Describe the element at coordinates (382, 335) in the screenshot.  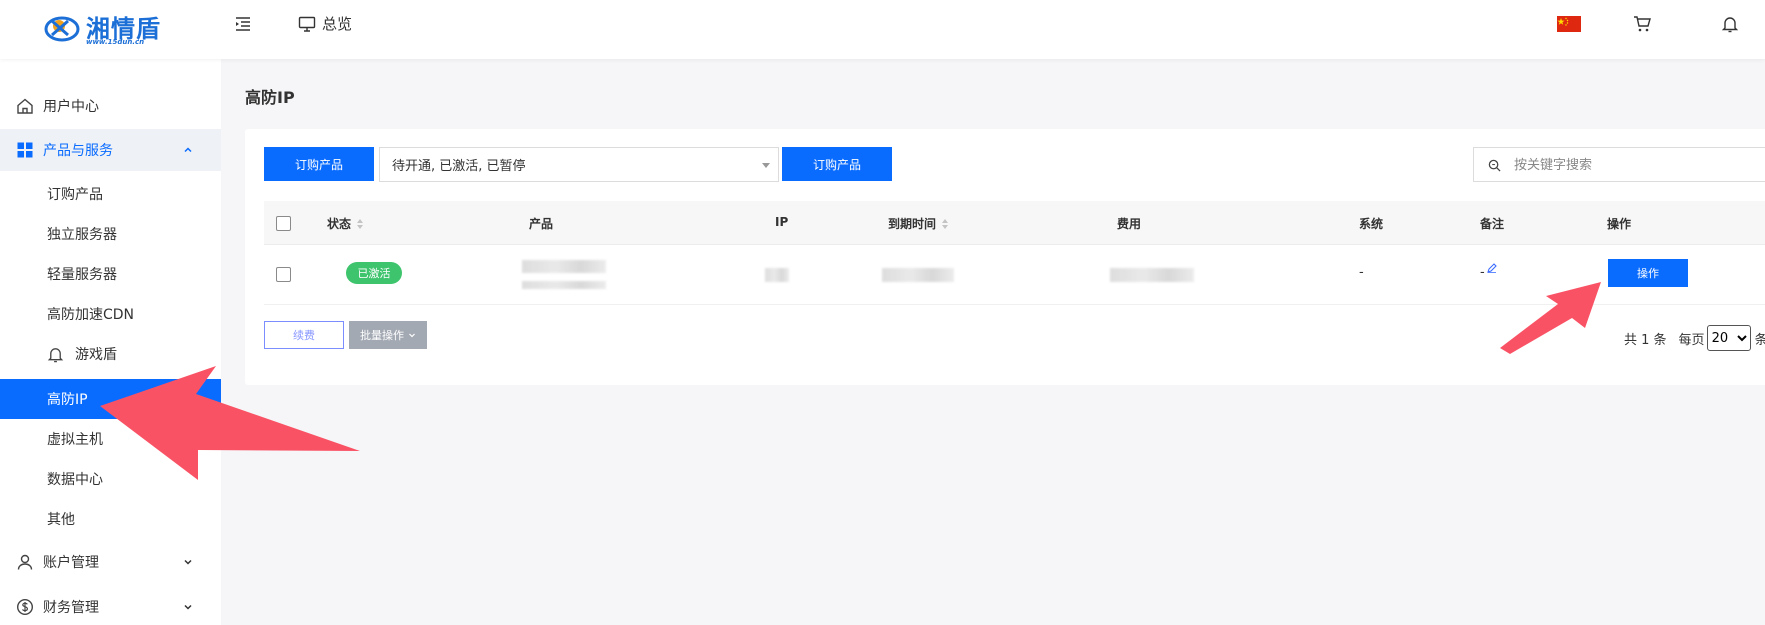
I see `batch-action-label: 批量操作` at that location.